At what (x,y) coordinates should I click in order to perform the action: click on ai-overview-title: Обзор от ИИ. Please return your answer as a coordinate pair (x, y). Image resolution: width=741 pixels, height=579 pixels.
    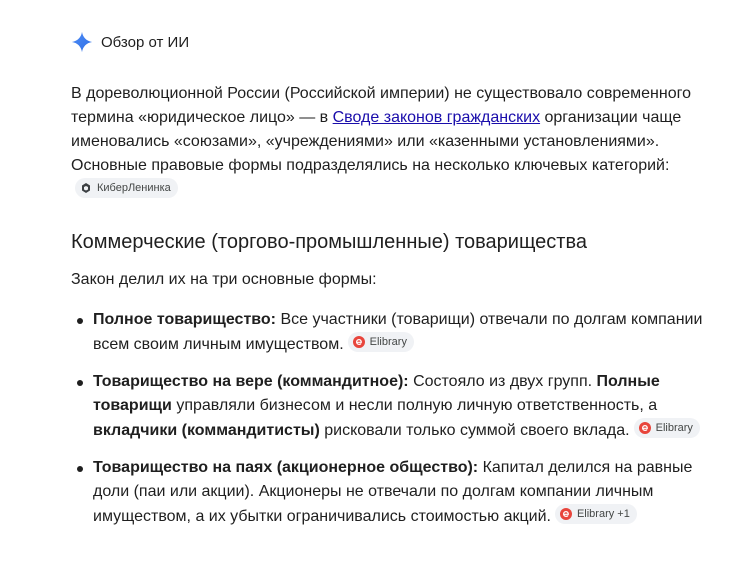
    Looking at the image, I should click on (145, 42).